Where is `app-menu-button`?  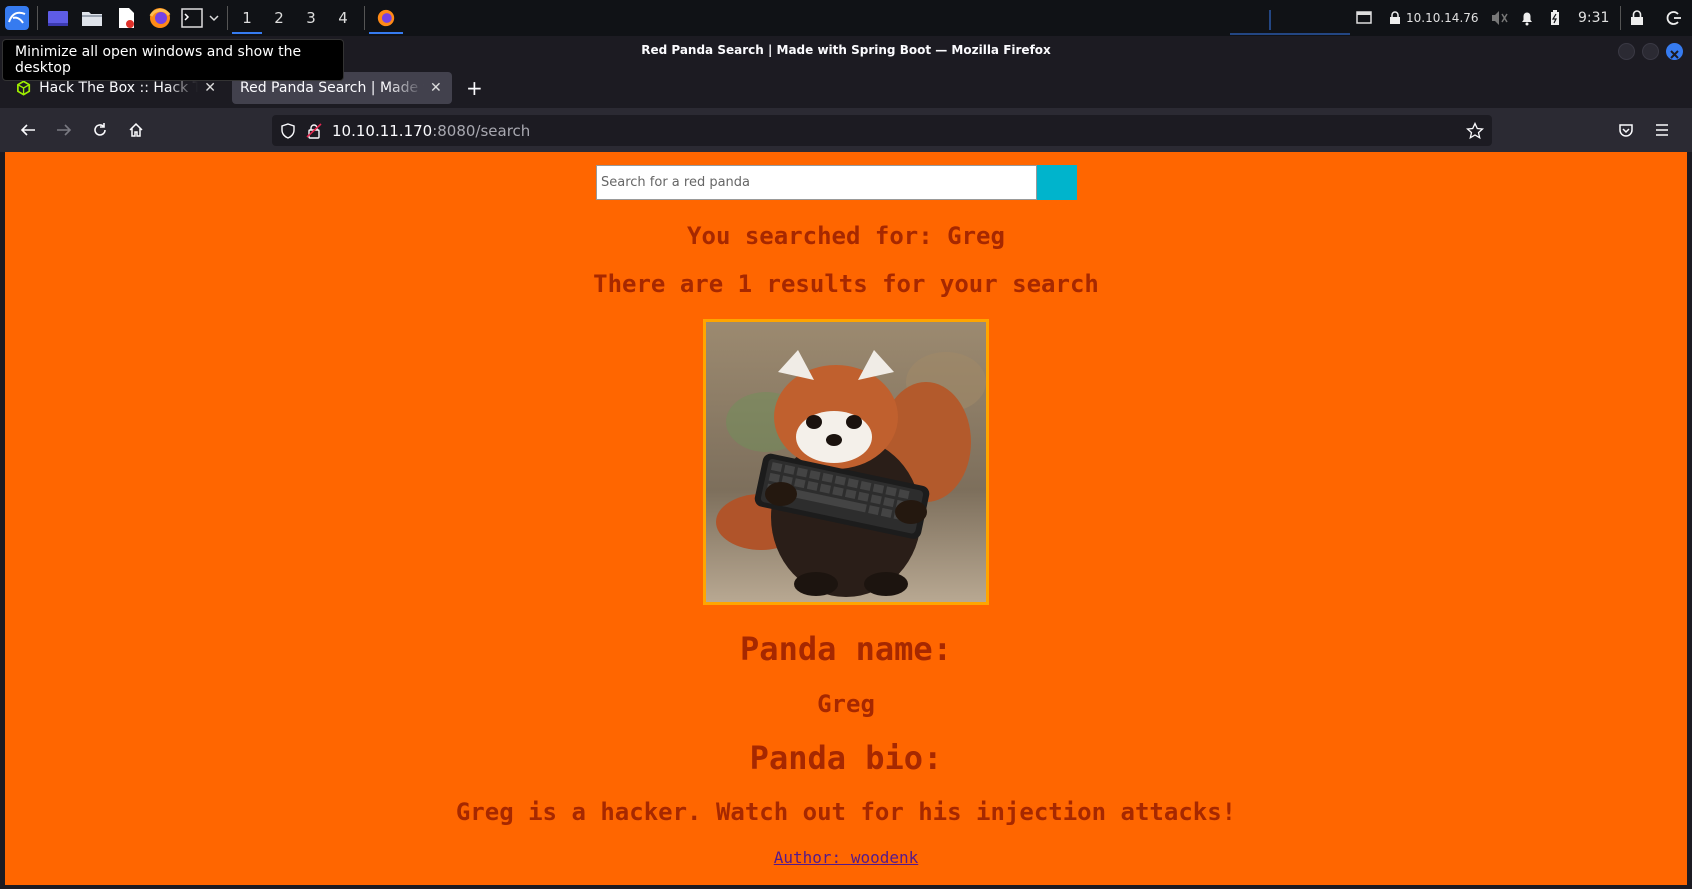 app-menu-button is located at coordinates (1662, 130).